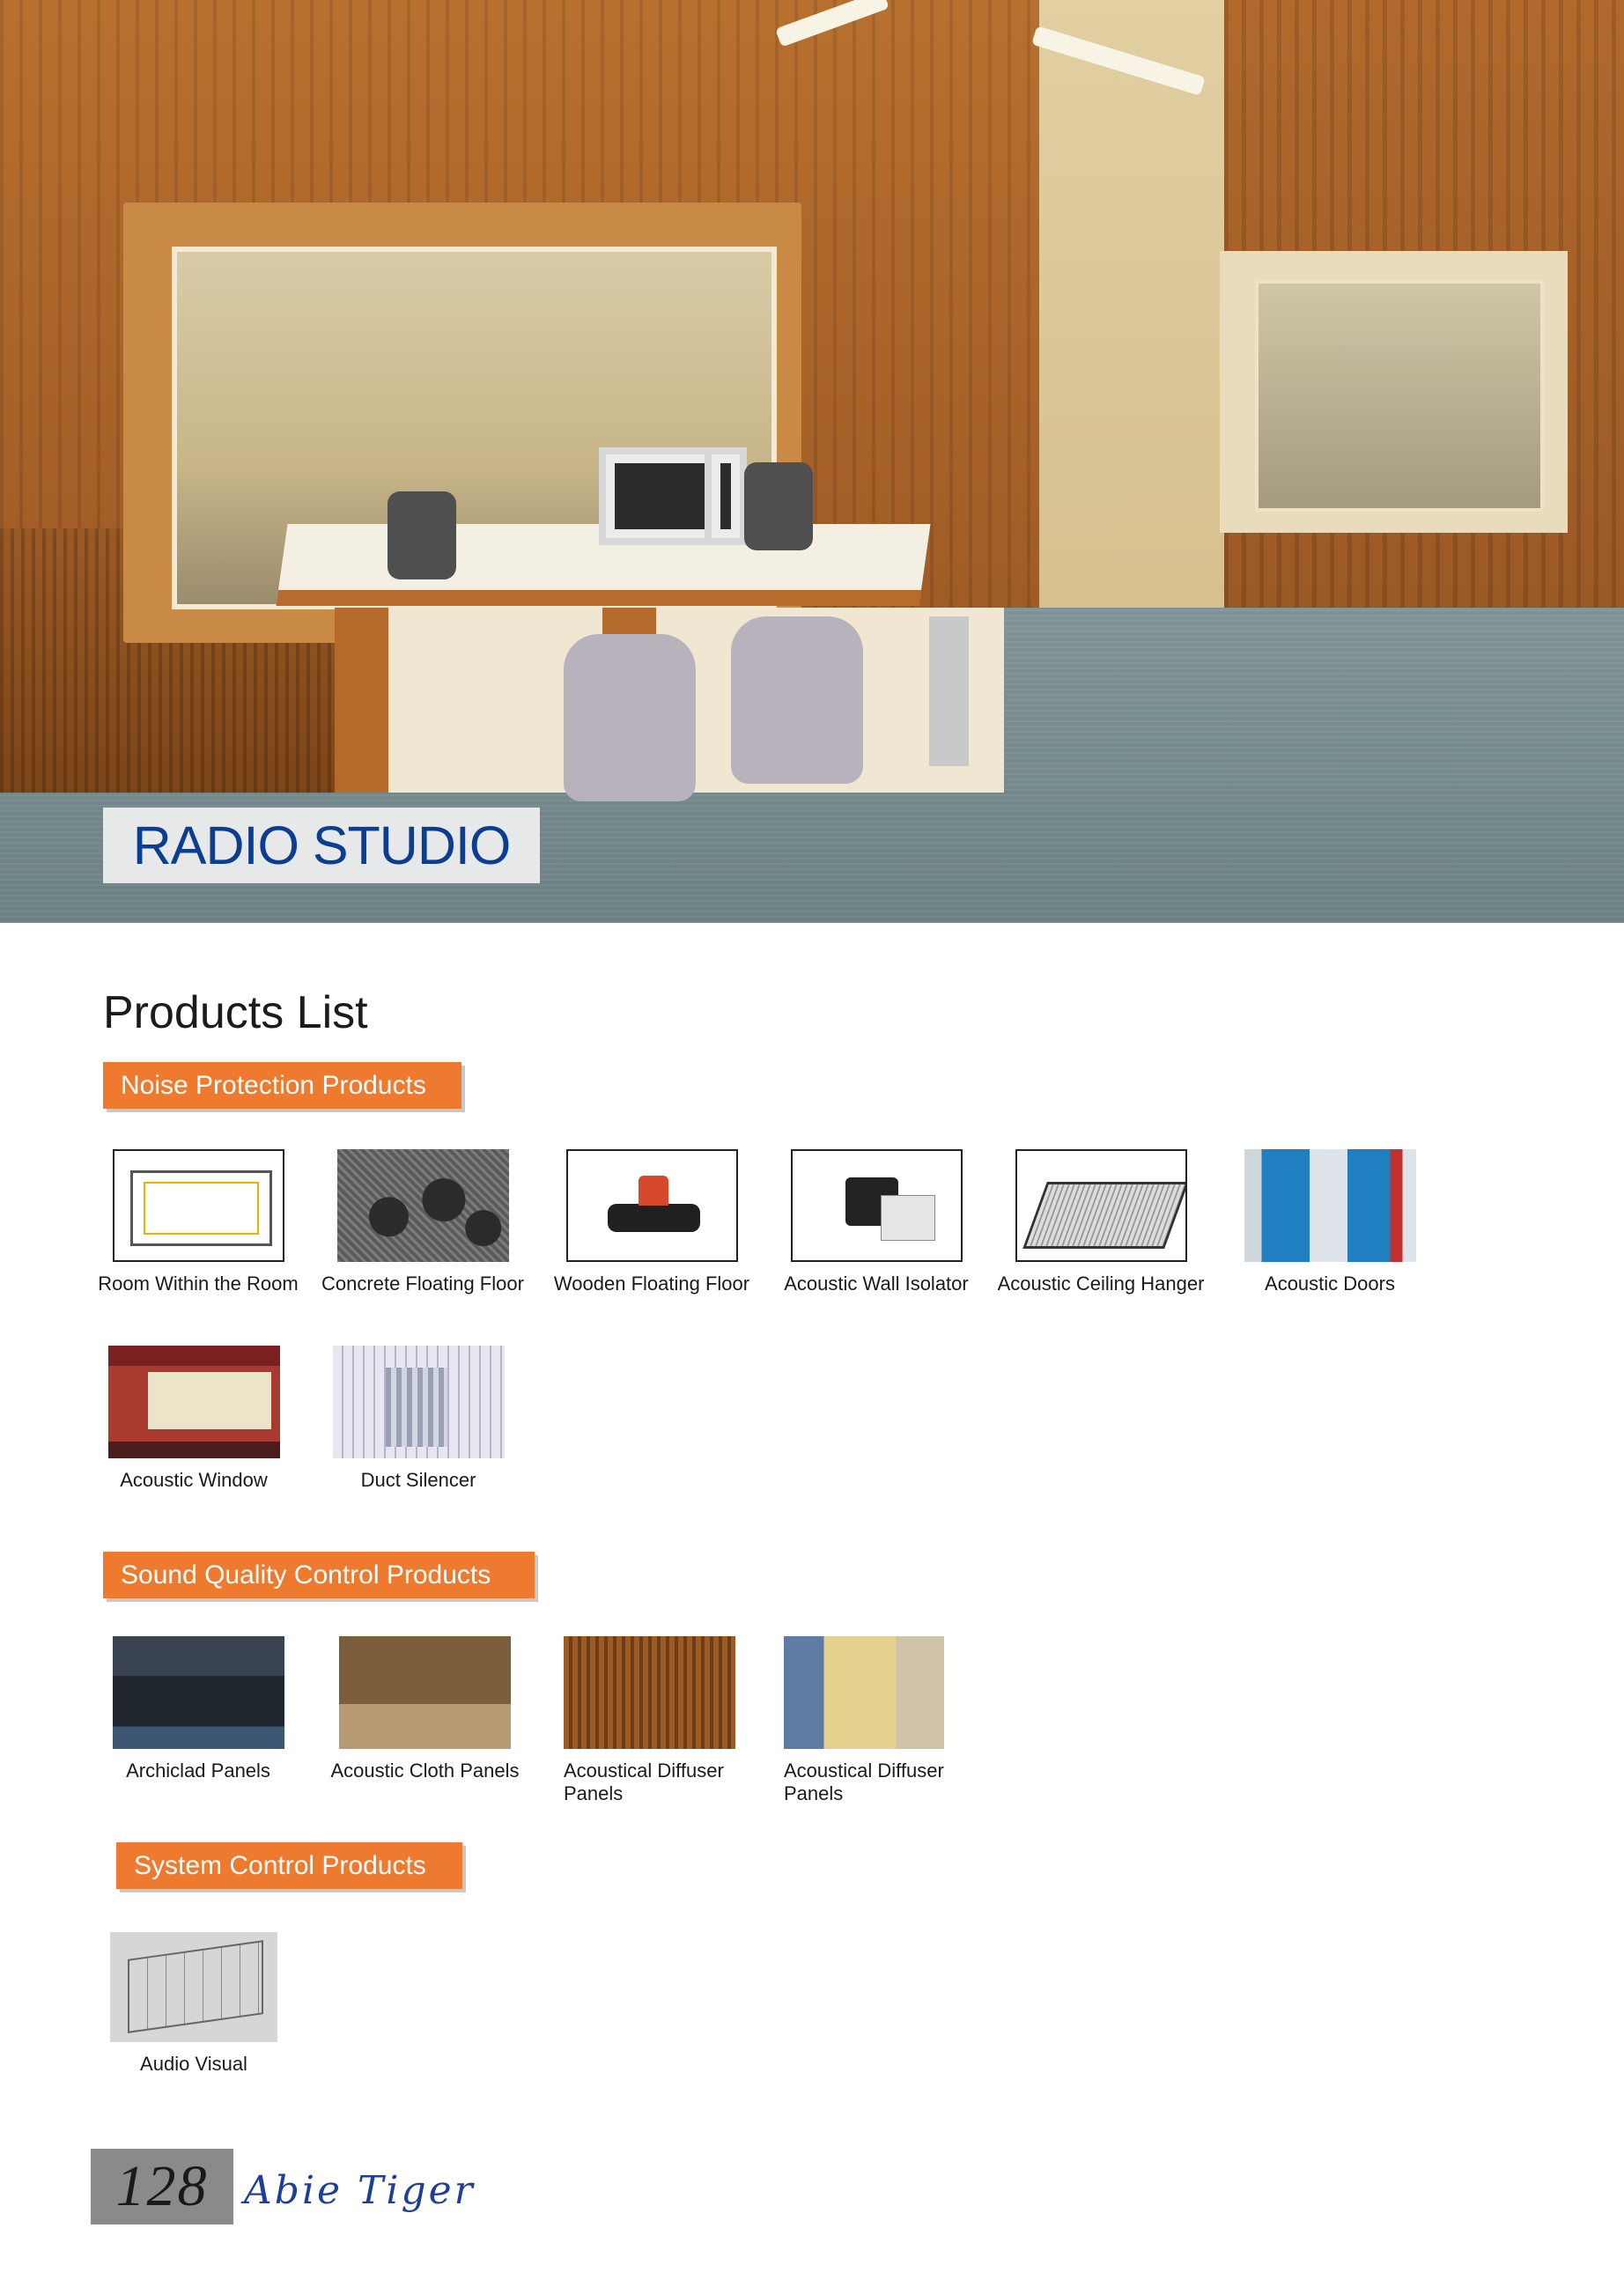 This screenshot has width=1624, height=2287. Describe the element at coordinates (418, 1480) in the screenshot. I see `product-label: Duct Silencer` at that location.